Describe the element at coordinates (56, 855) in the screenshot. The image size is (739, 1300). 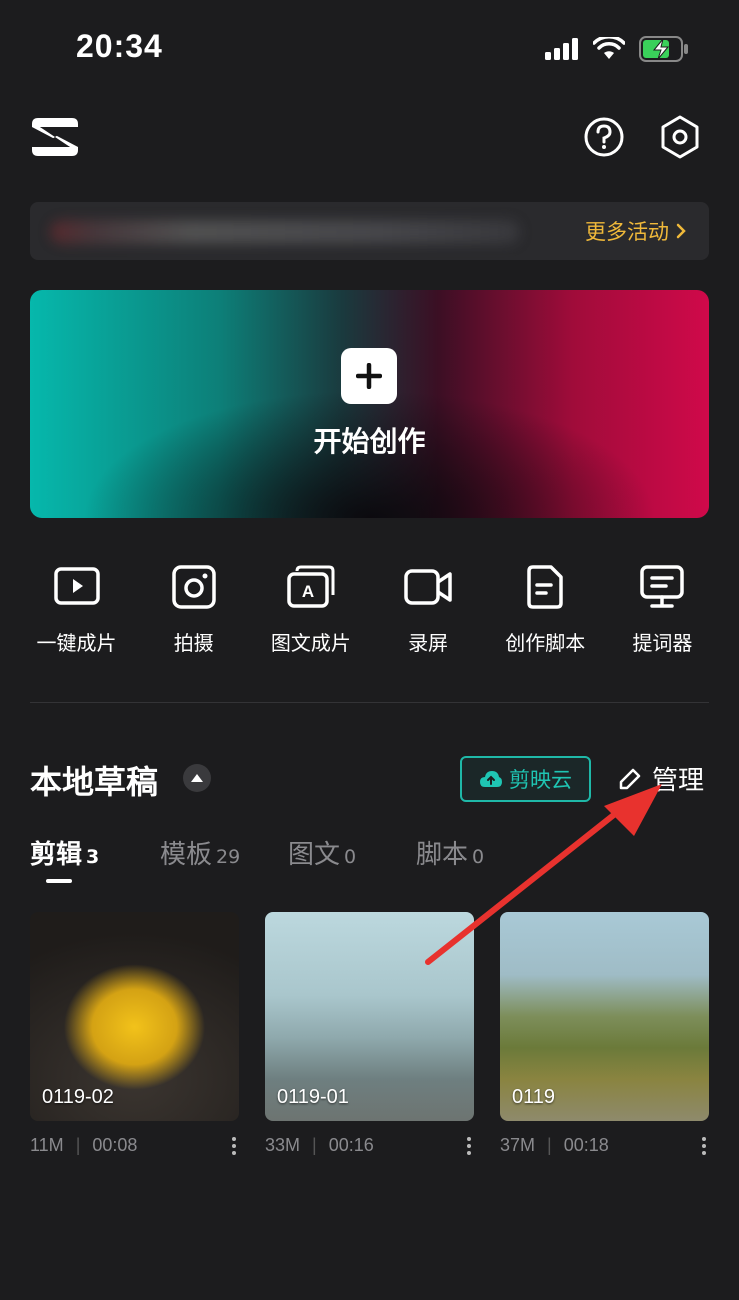
I see `tab-label: 剪辑` at that location.